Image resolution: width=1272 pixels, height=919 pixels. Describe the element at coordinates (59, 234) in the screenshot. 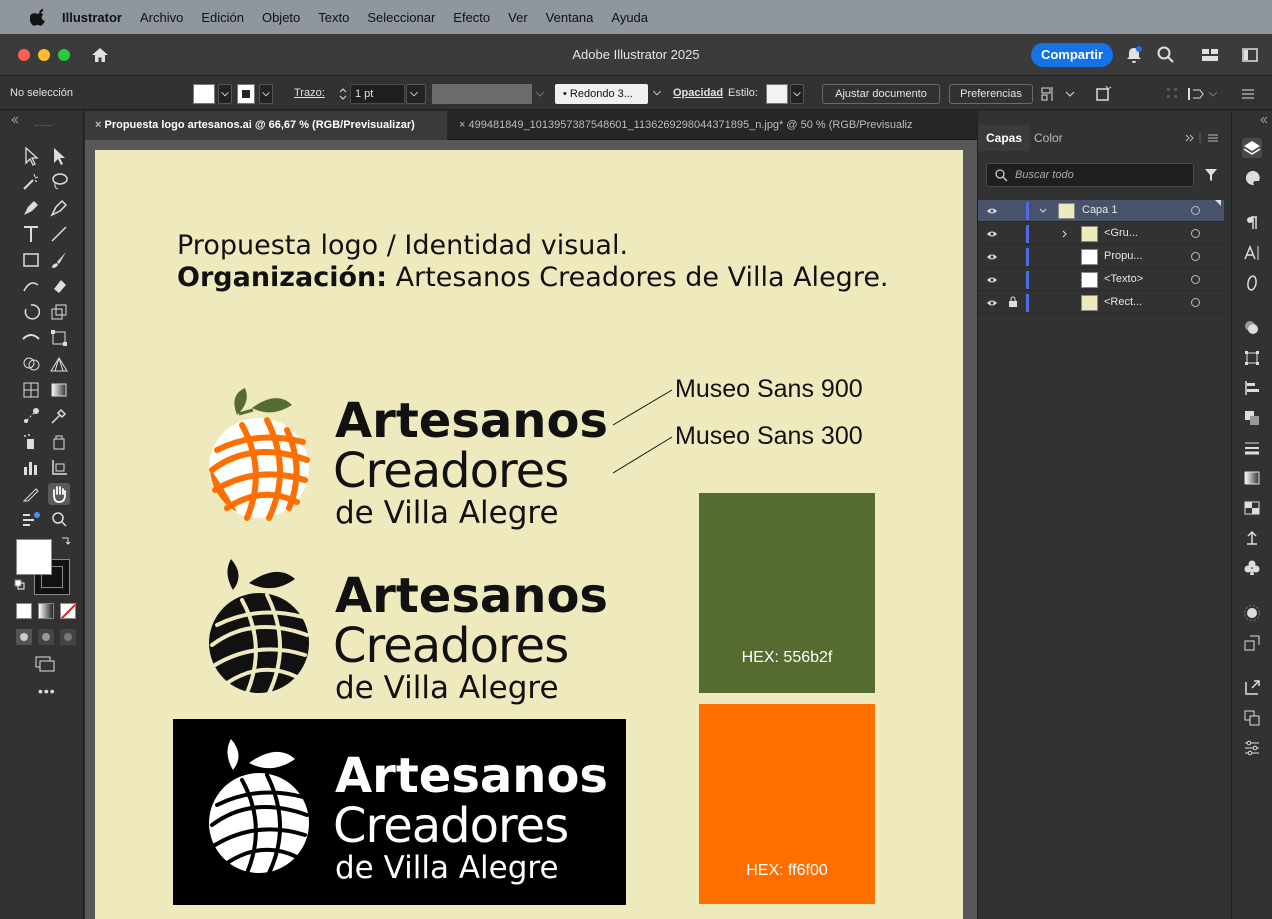

I see `line-segment-tool-icon` at that location.